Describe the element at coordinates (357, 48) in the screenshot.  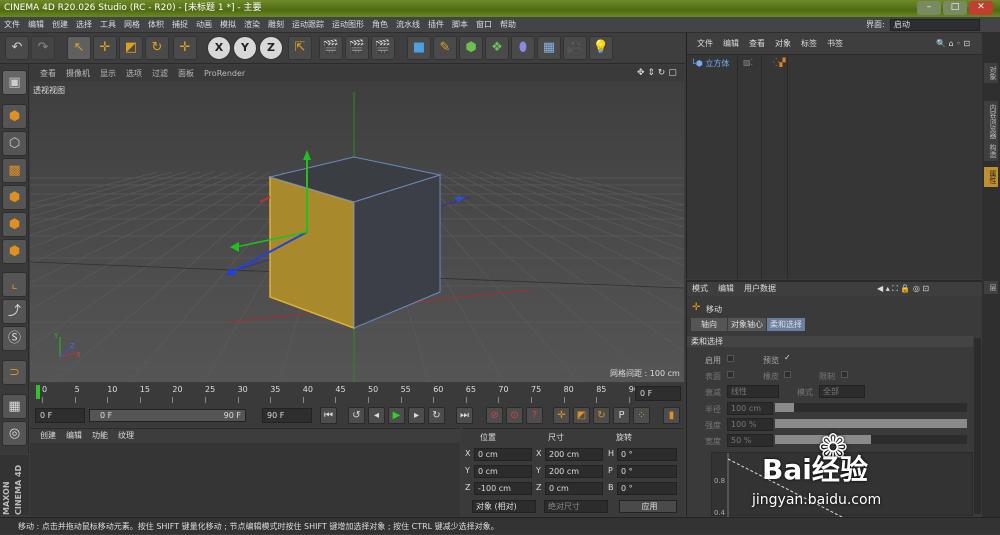
I see `render-picture-viewer-icon: 🎬` at that location.